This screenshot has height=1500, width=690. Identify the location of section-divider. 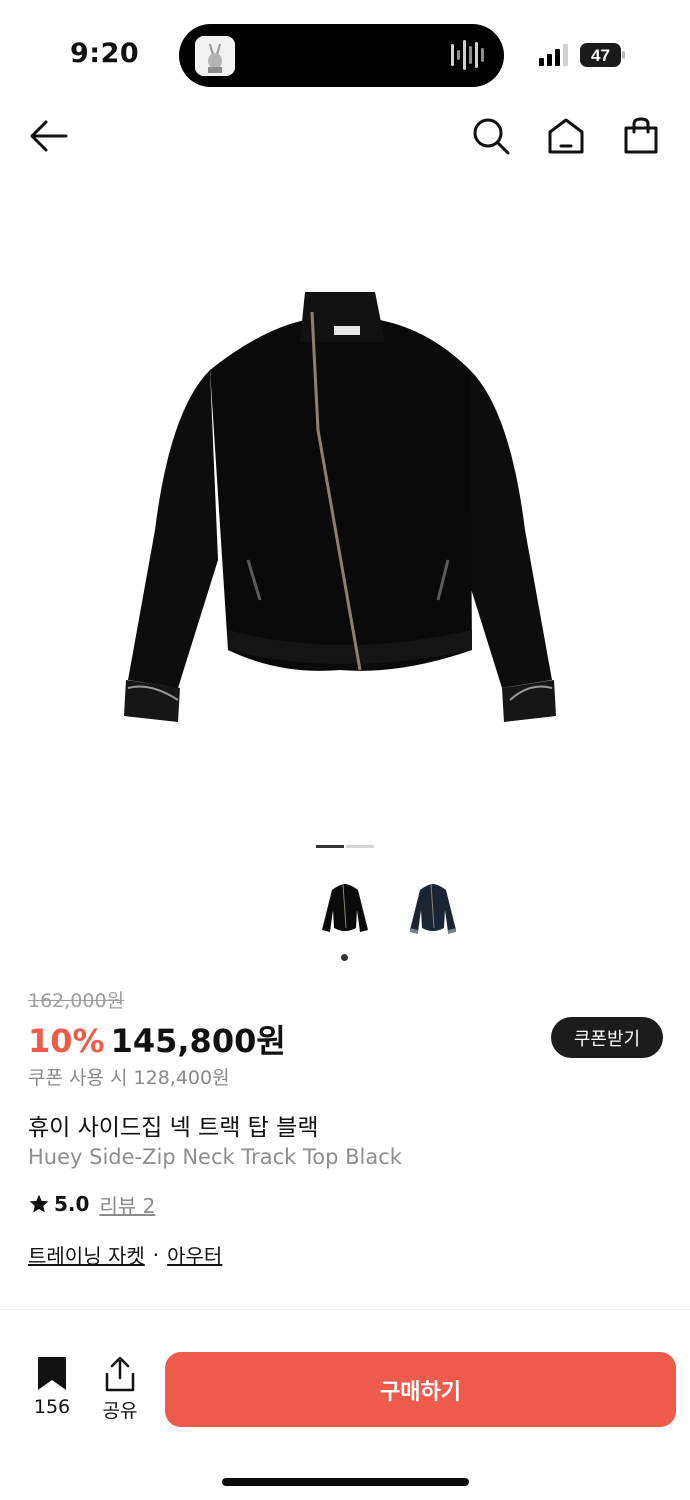
(345, 1309).